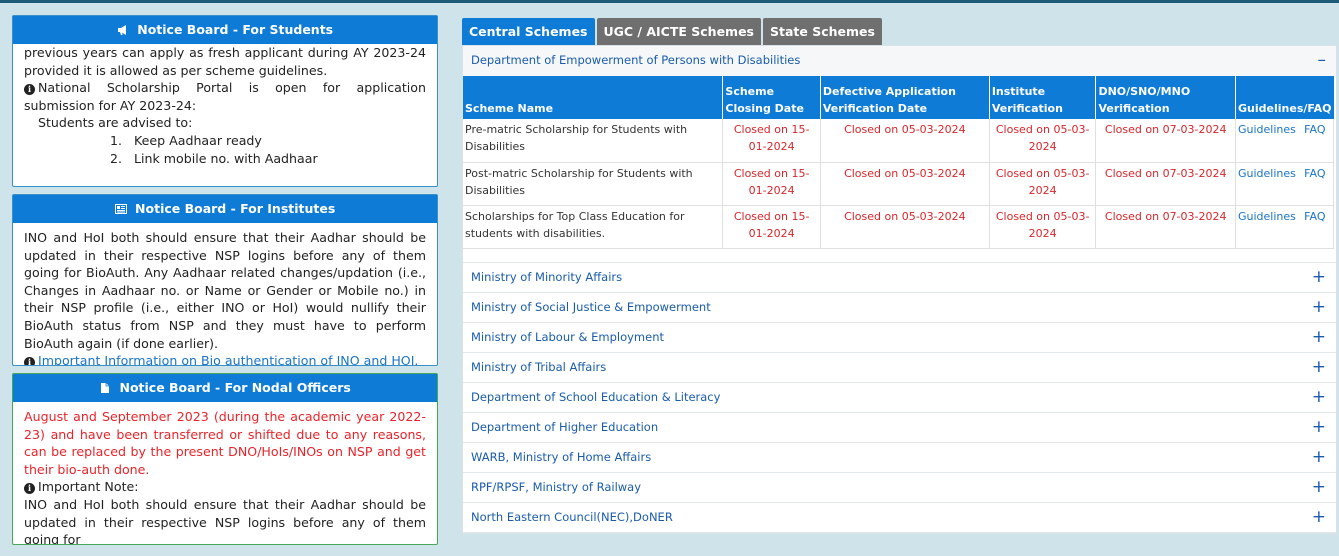  I want to click on notice-board-nodal-header: Notice Board - For Nodal Officers, so click(225, 388).